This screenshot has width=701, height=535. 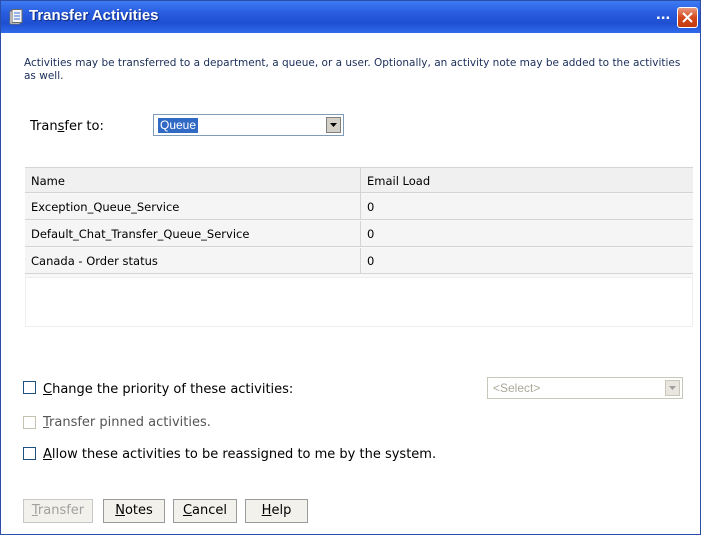 I want to click on table-cell-name: Default_Chat_Transfer_Queue_Service, so click(x=193, y=234).